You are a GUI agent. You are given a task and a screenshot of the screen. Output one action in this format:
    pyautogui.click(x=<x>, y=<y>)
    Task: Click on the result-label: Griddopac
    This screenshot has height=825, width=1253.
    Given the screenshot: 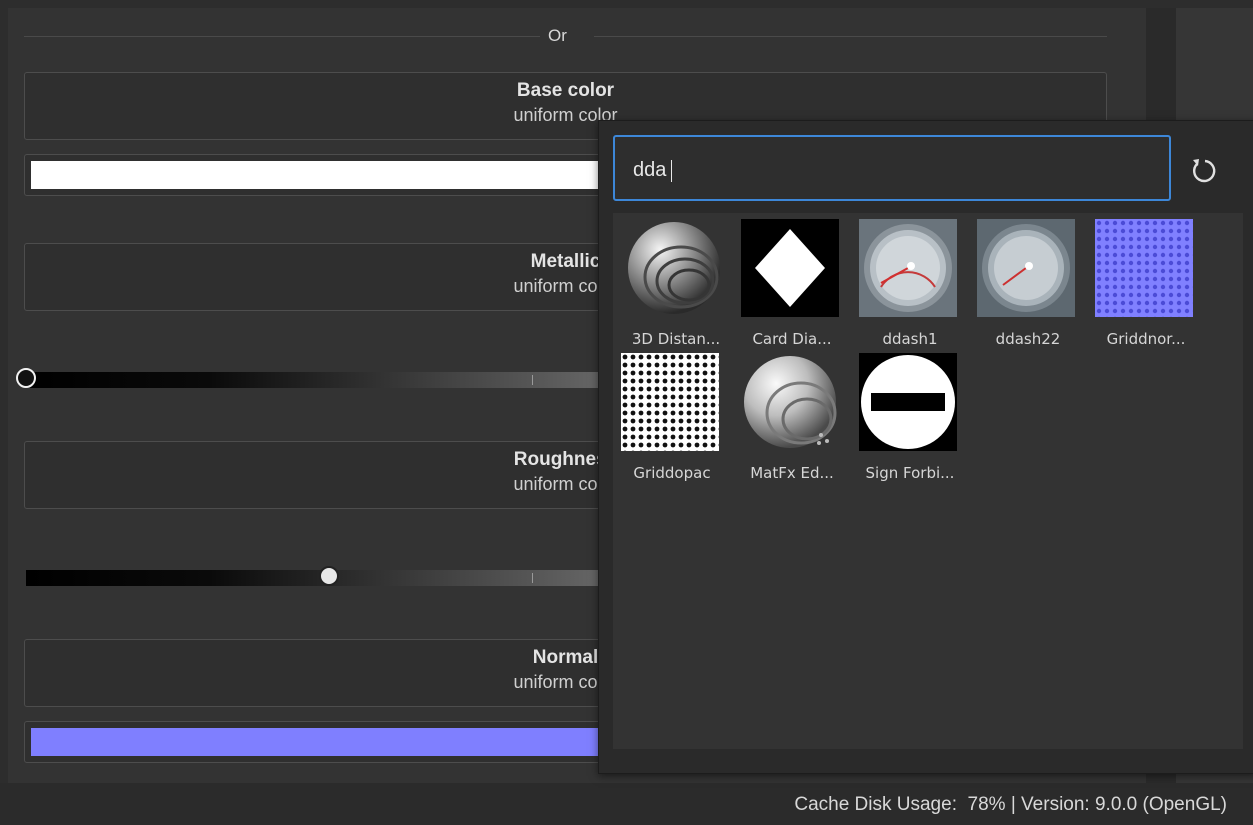 What is the action you would take?
    pyautogui.click(x=672, y=473)
    